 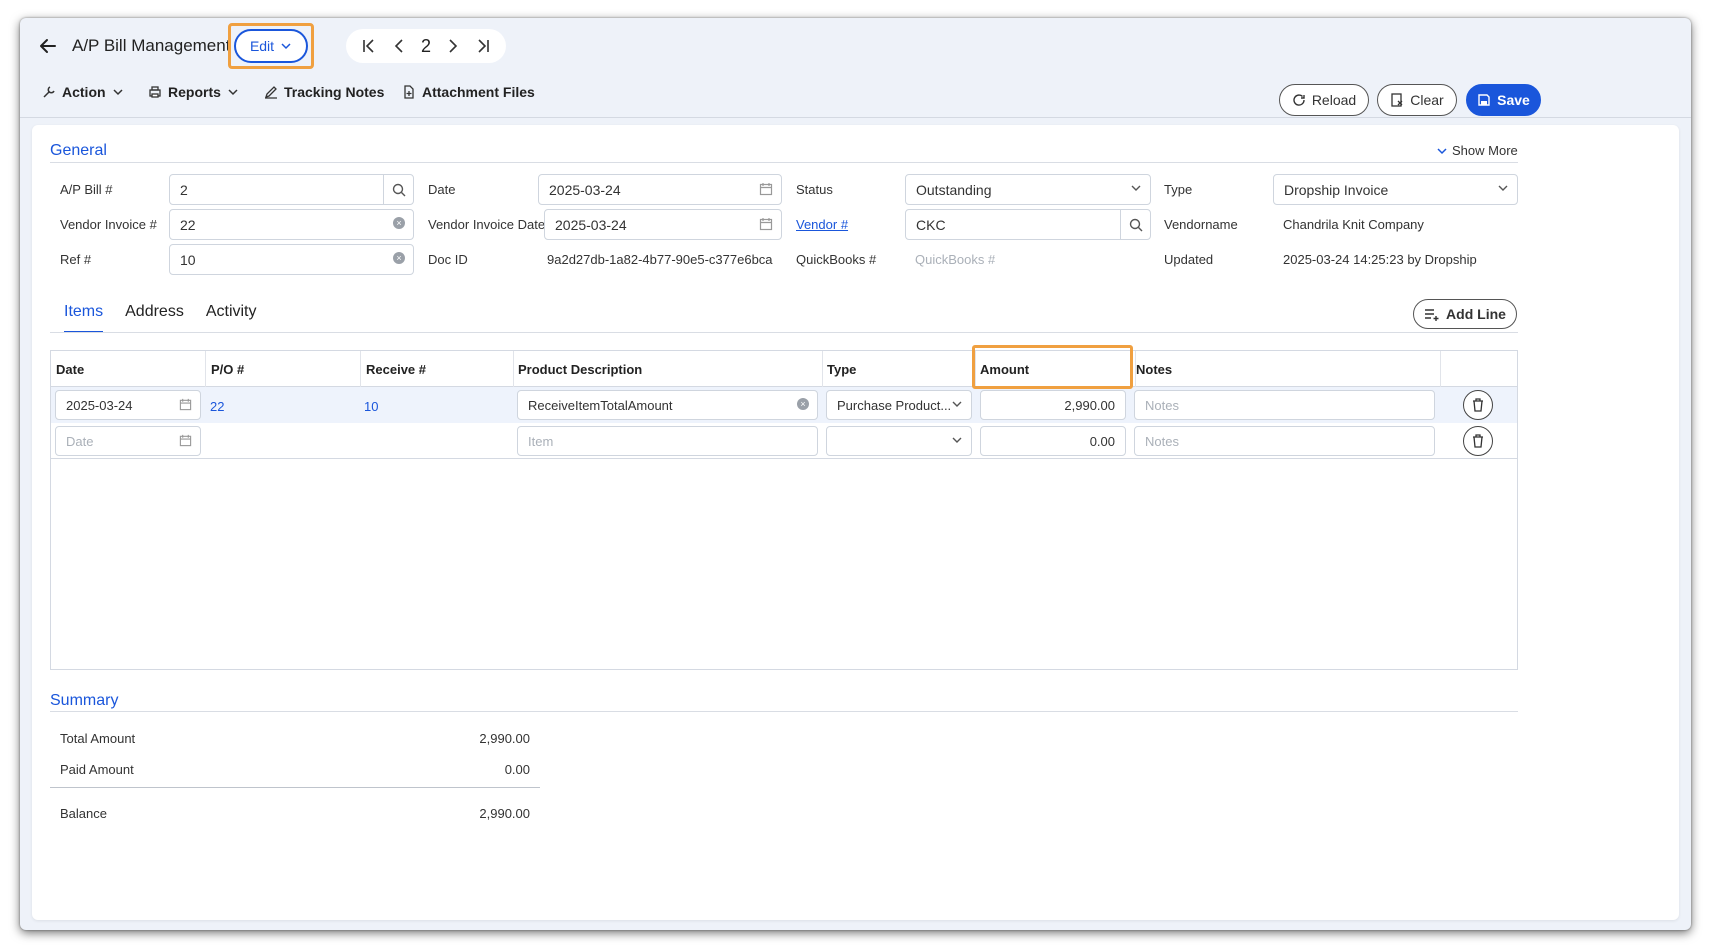 I want to click on reports-label: Reports, so click(x=194, y=92).